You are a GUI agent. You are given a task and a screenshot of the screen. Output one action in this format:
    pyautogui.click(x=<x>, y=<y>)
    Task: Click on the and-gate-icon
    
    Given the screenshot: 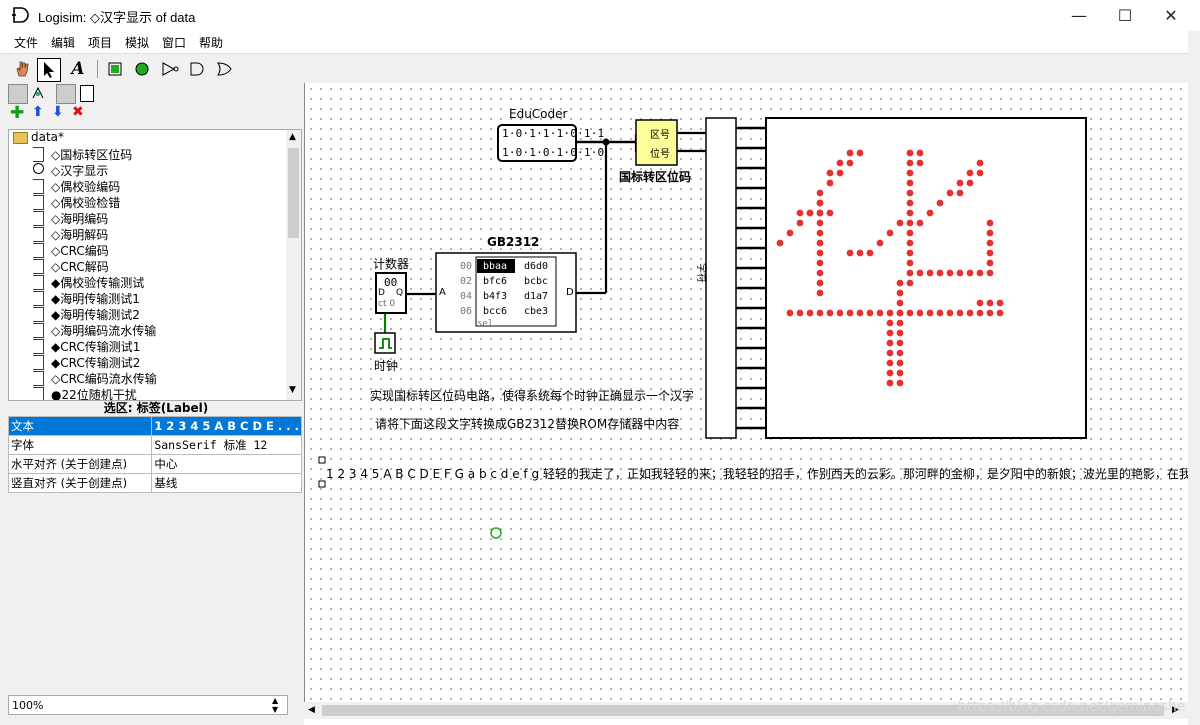 What is the action you would take?
    pyautogui.click(x=197, y=69)
    